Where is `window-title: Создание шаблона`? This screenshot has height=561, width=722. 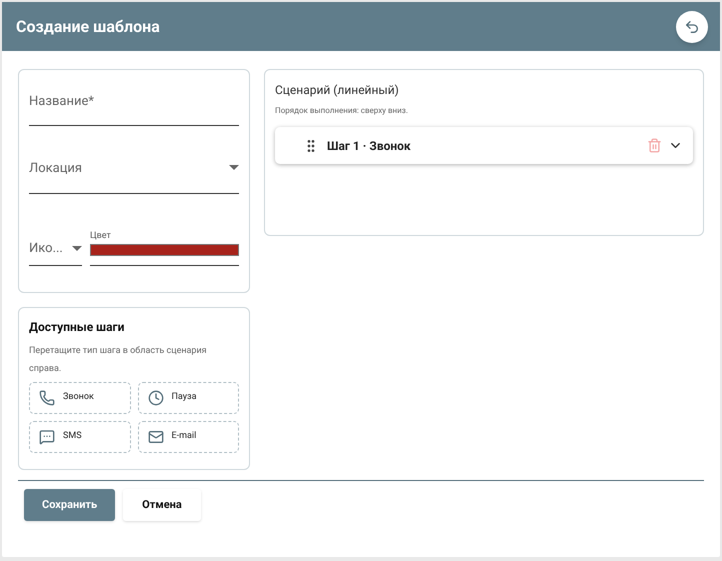
window-title: Создание шаблона is located at coordinates (88, 27).